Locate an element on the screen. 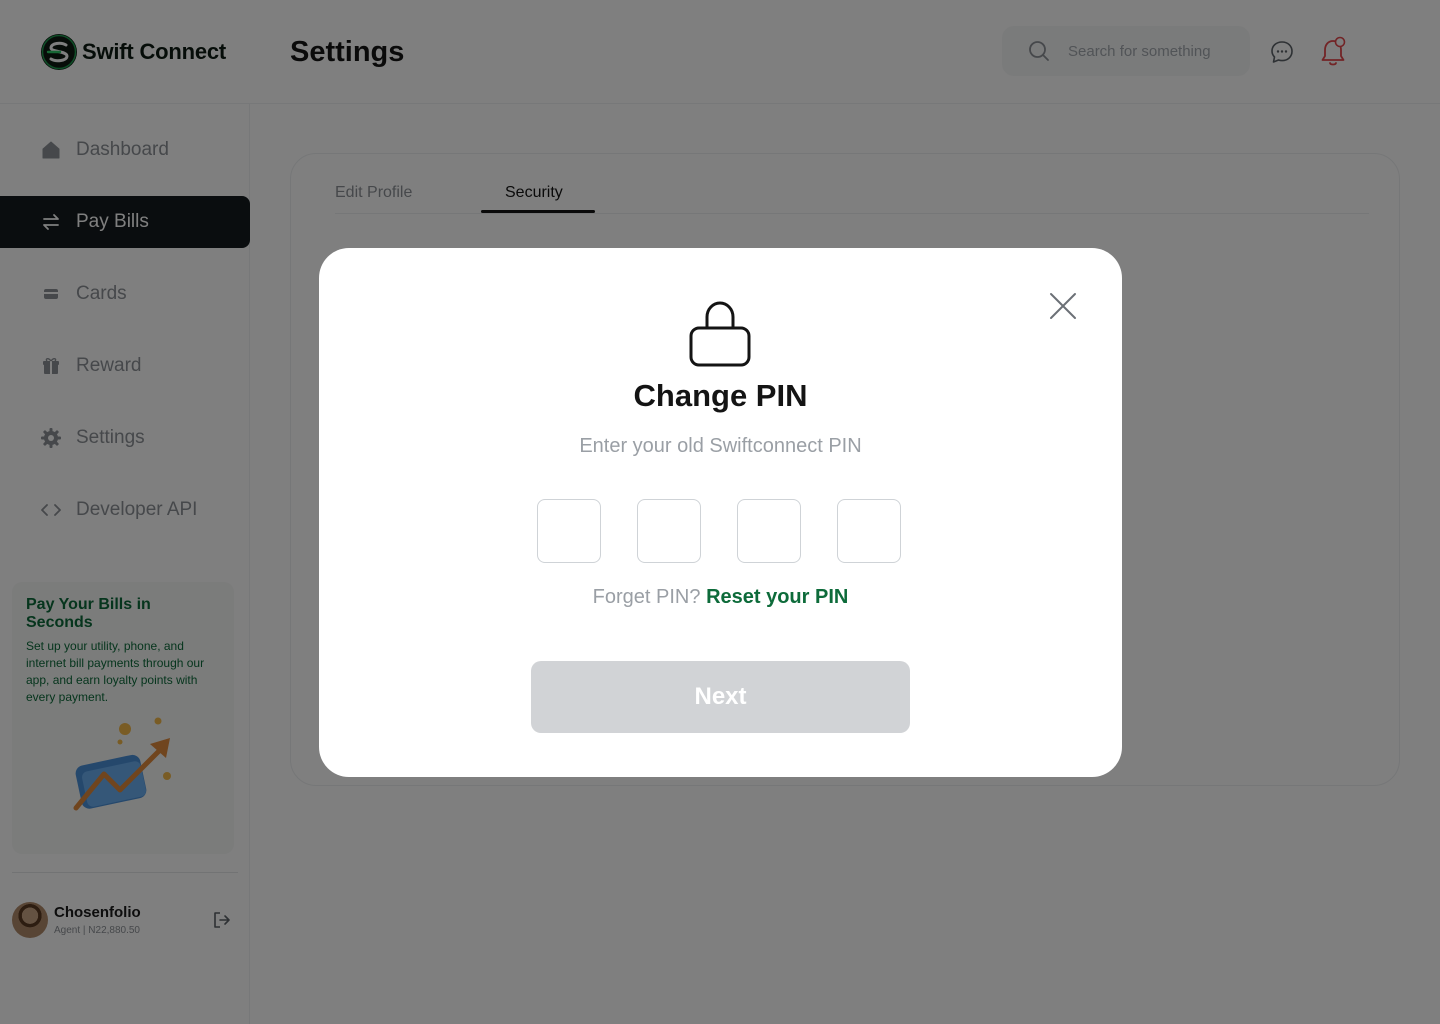 The image size is (1440, 1024). pin-input-group is located at coordinates (719, 531).